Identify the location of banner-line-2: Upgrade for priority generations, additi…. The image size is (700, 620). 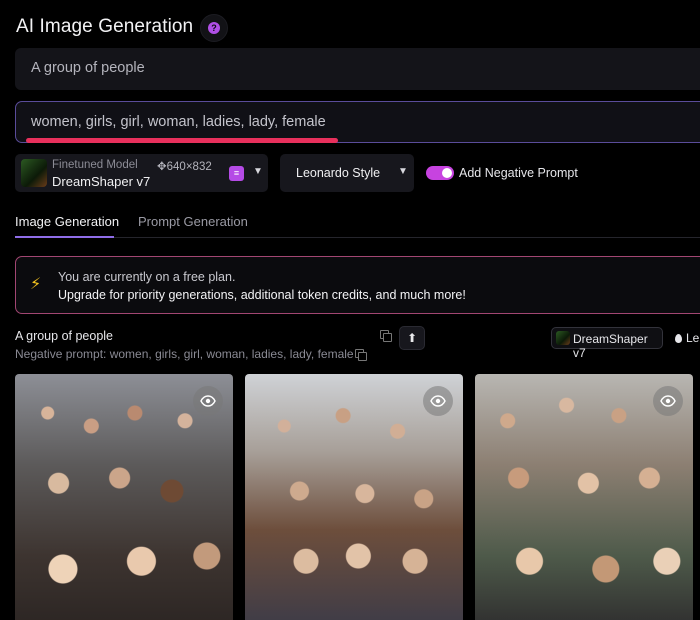
(262, 295).